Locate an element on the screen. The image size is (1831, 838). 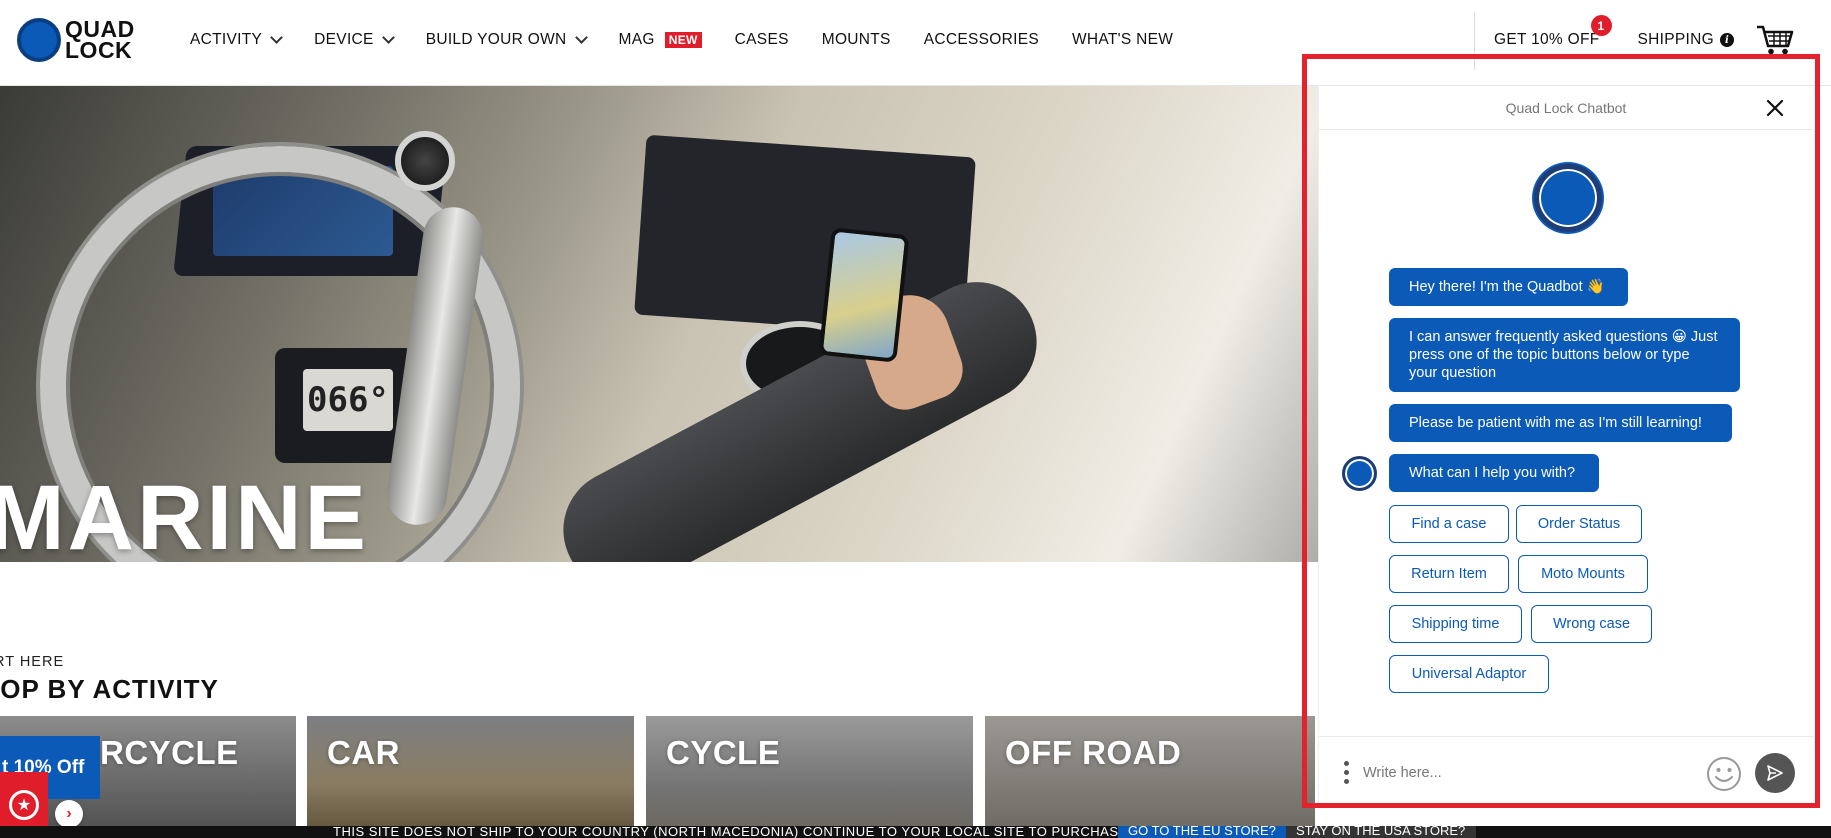
hero-wheel-hub is located at coordinates (425, 161).